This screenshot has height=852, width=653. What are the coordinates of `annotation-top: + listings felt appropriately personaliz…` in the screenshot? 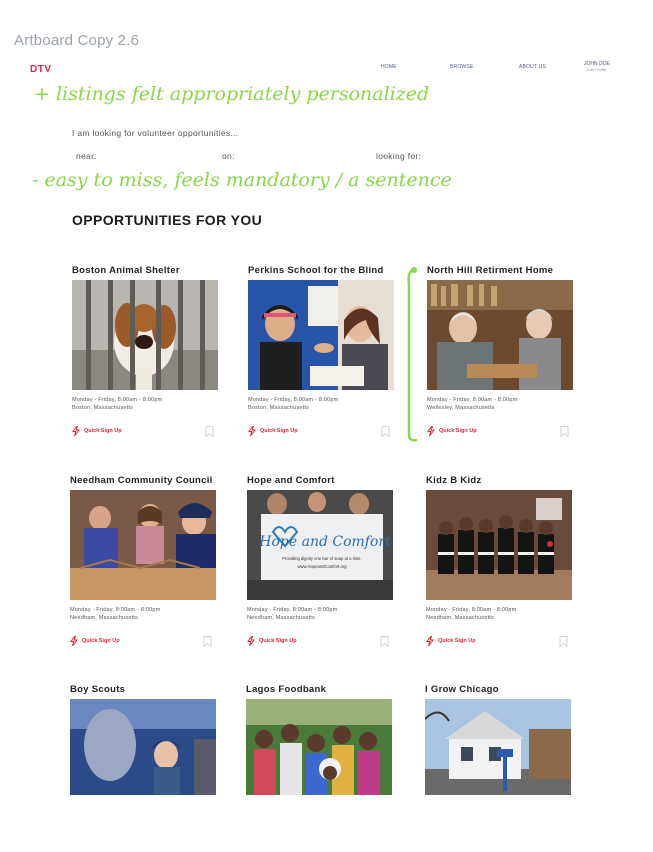 It's located at (232, 94).